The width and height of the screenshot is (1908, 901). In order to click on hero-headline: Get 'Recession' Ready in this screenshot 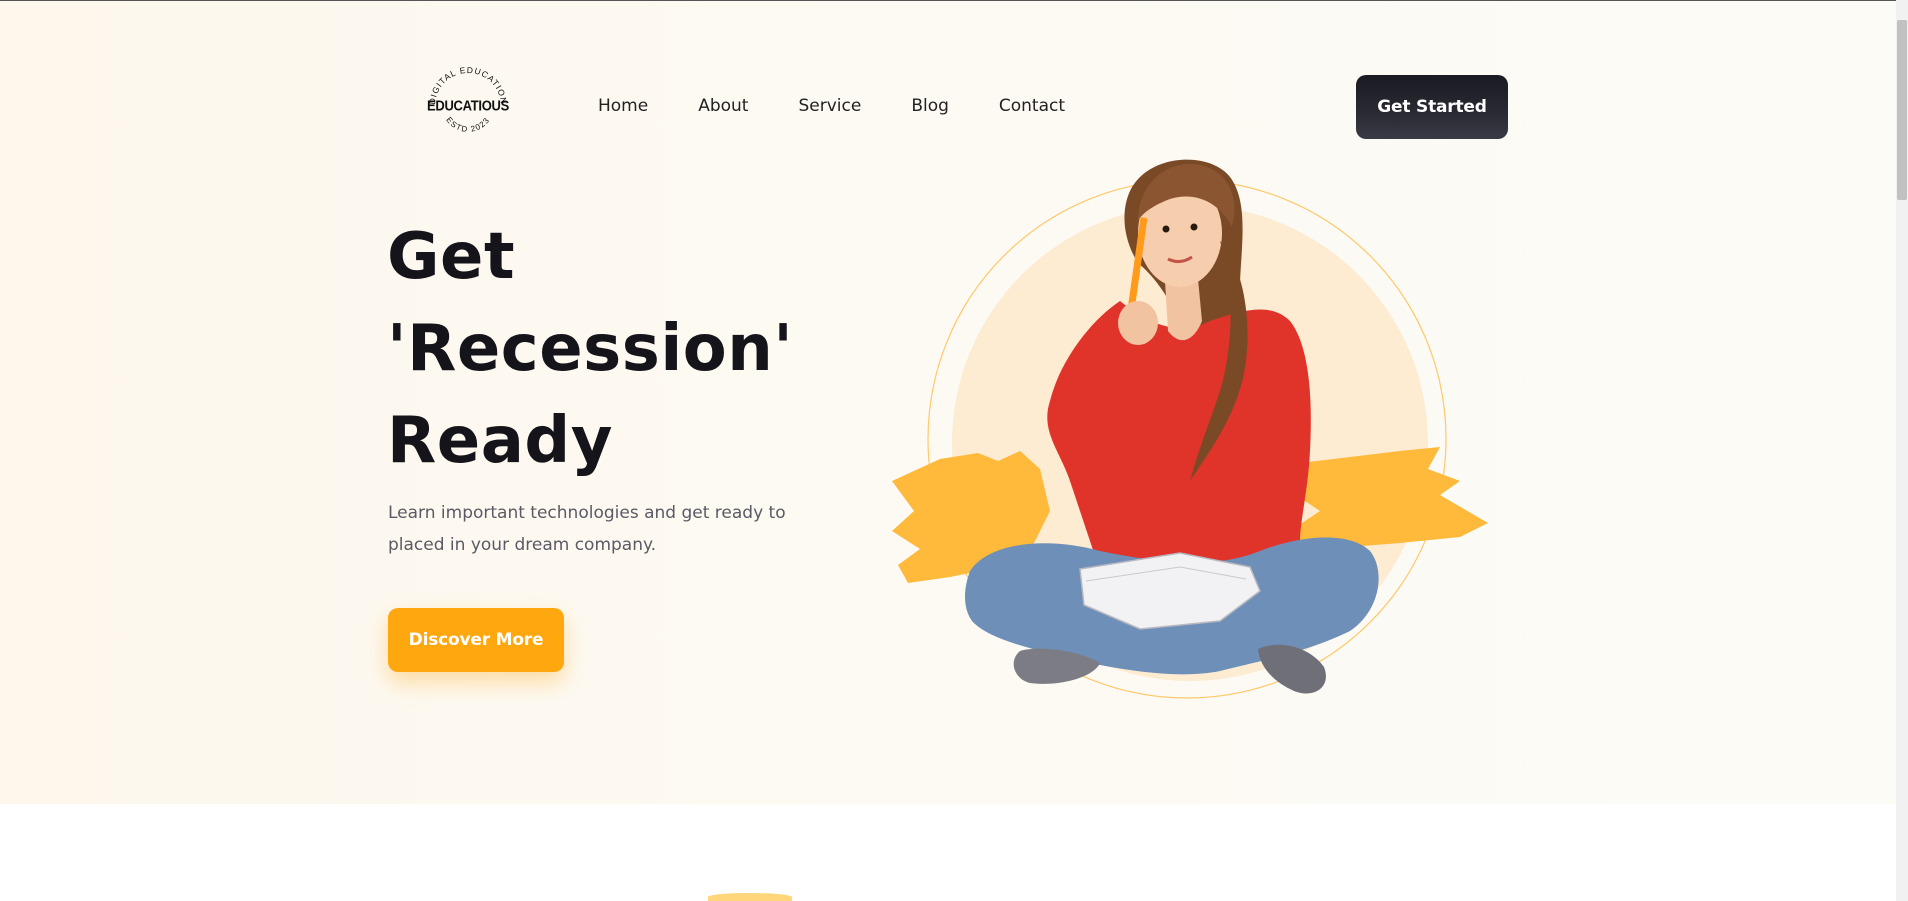, I will do `click(617, 349)`.